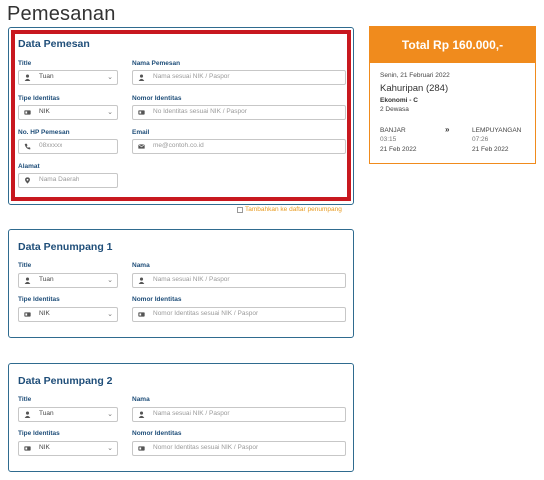  Describe the element at coordinates (178, 145) in the screenshot. I see `email-input-placeholder: me@contoh.co.id` at that location.